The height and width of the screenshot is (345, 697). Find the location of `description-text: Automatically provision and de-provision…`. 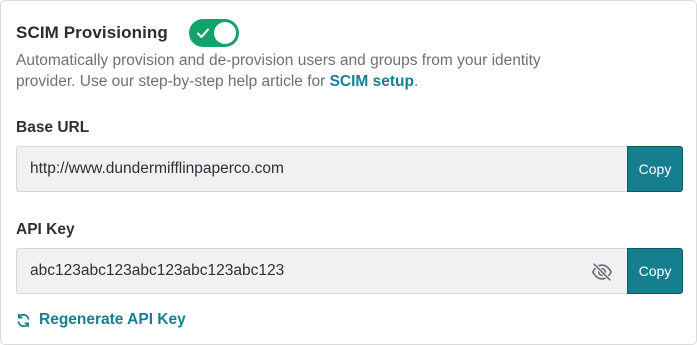

description-text: Automatically provision and de-provision… is located at coordinates (278, 71).